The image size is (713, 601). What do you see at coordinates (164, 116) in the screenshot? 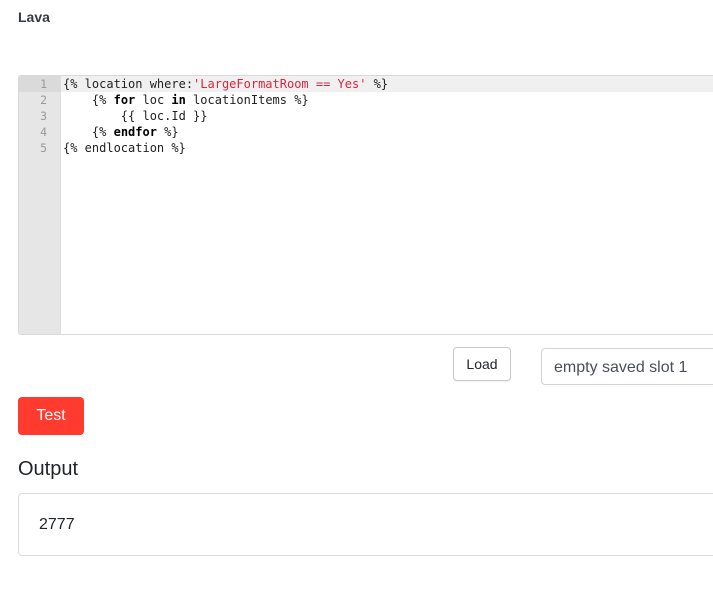
I see `code-text: {{ loc.Id }}` at bounding box center [164, 116].